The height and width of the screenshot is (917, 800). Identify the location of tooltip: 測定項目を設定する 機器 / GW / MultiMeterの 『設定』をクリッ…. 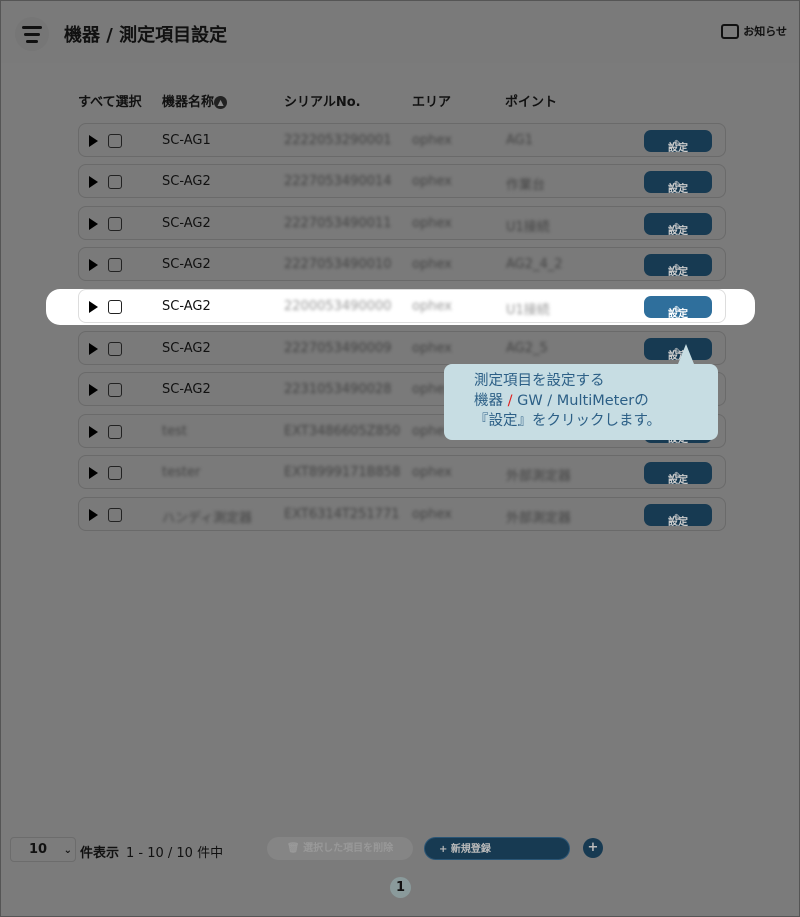
(581, 392).